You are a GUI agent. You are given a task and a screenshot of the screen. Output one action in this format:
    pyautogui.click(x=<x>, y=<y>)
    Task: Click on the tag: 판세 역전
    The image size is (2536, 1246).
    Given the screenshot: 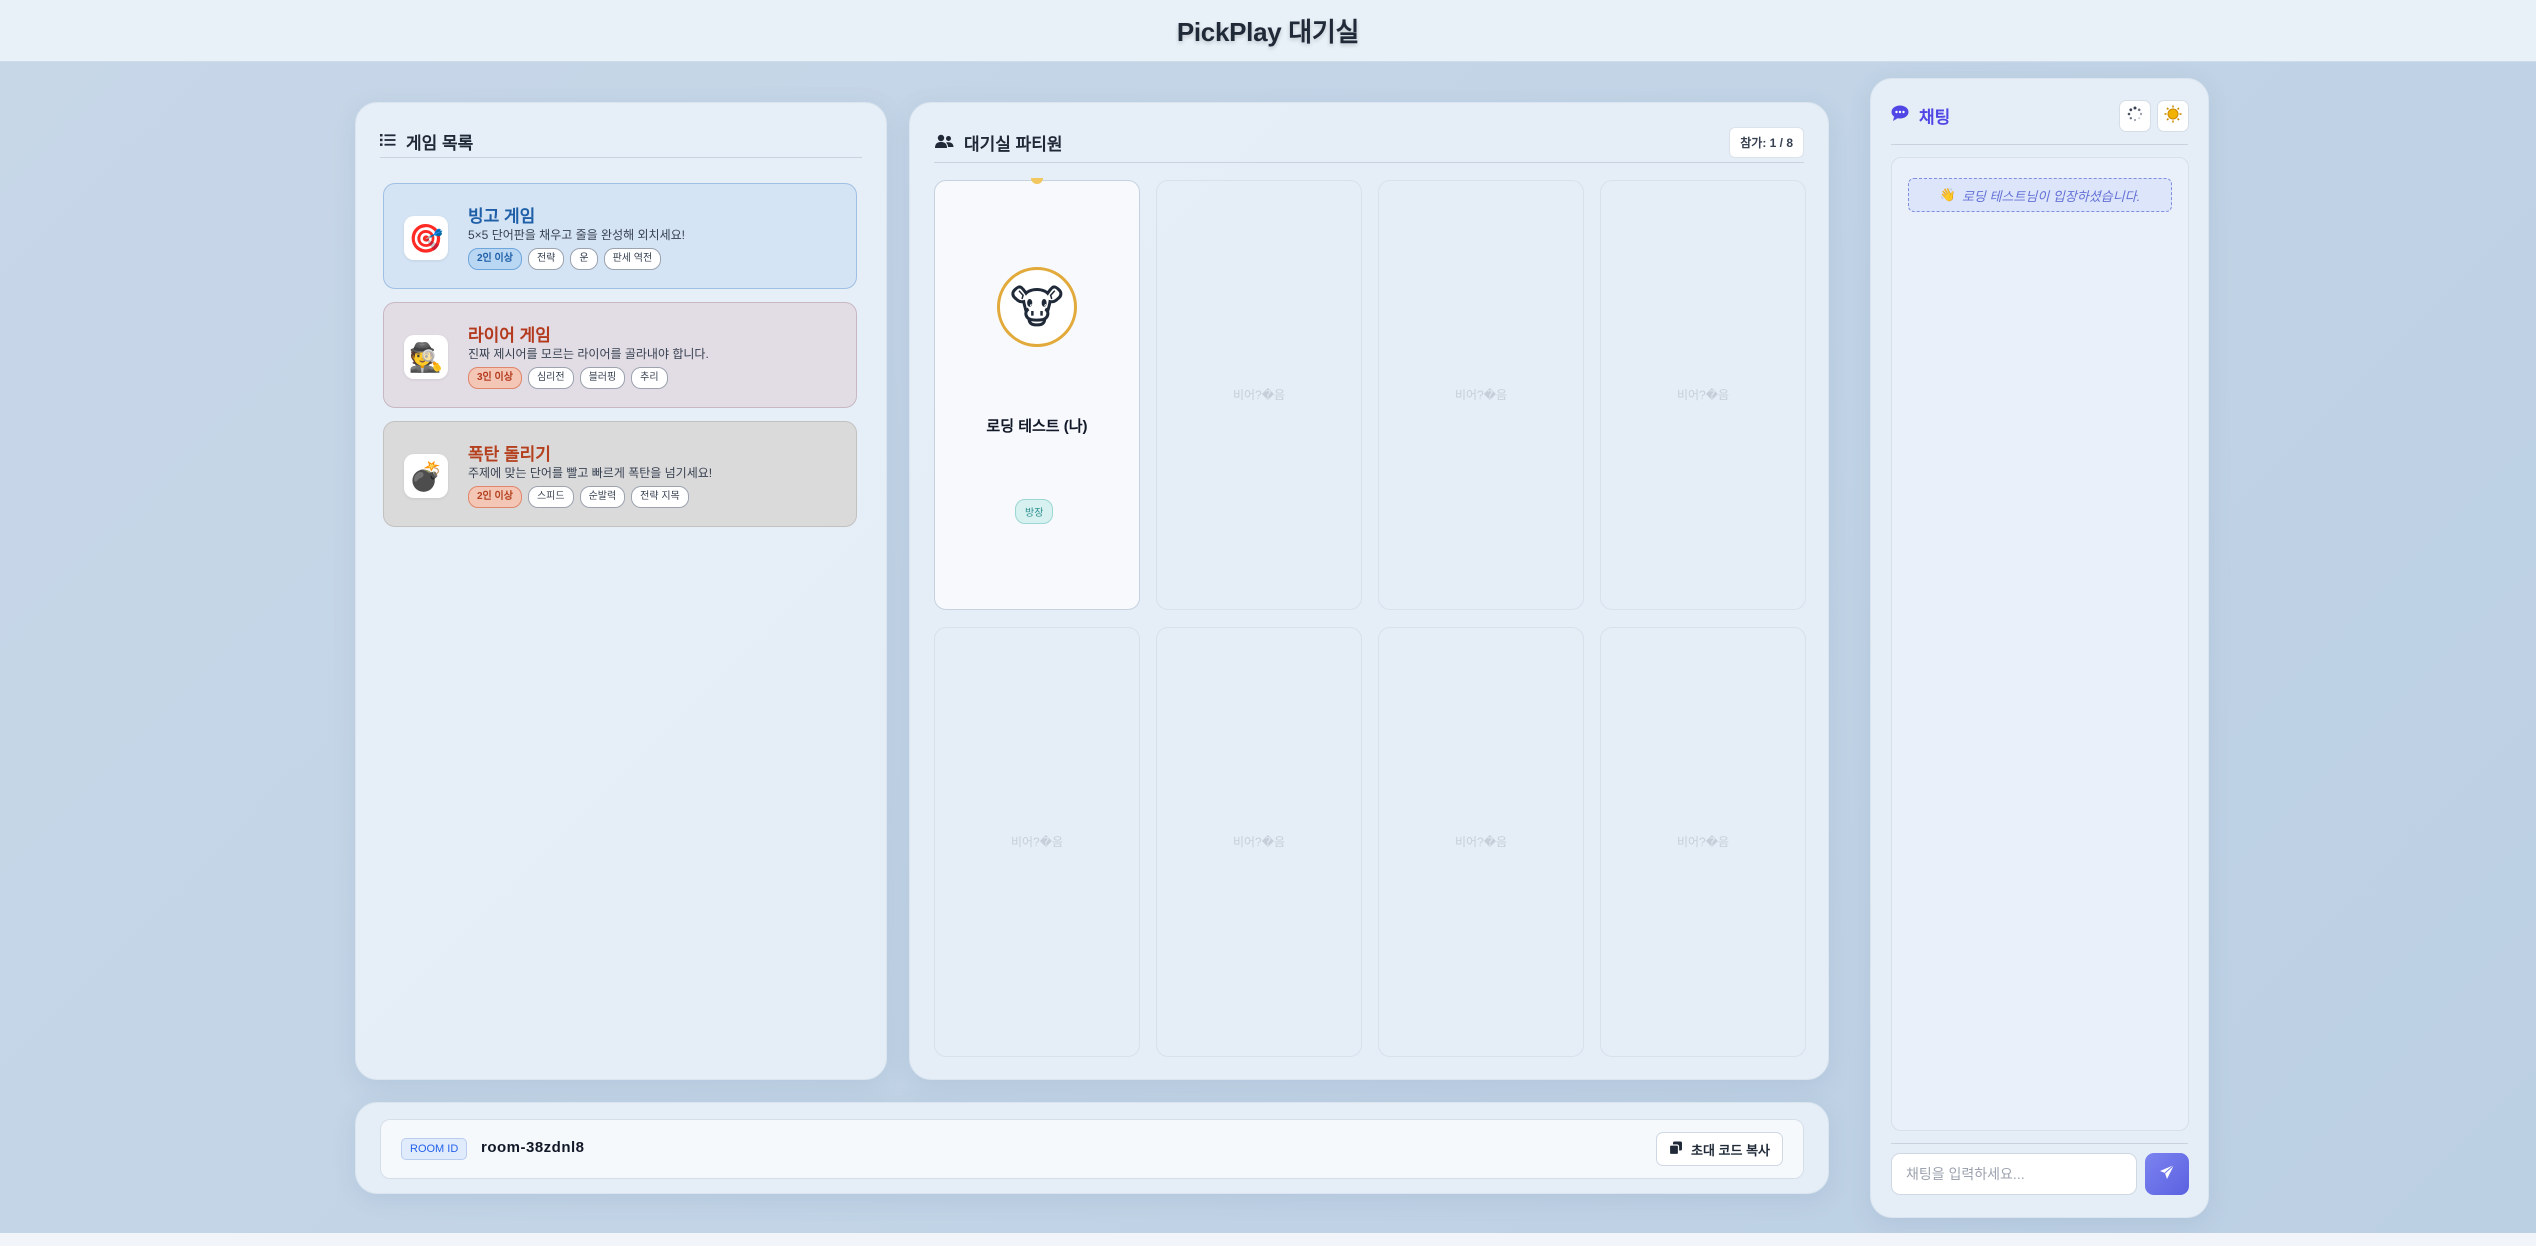 What is the action you would take?
    pyautogui.click(x=632, y=259)
    